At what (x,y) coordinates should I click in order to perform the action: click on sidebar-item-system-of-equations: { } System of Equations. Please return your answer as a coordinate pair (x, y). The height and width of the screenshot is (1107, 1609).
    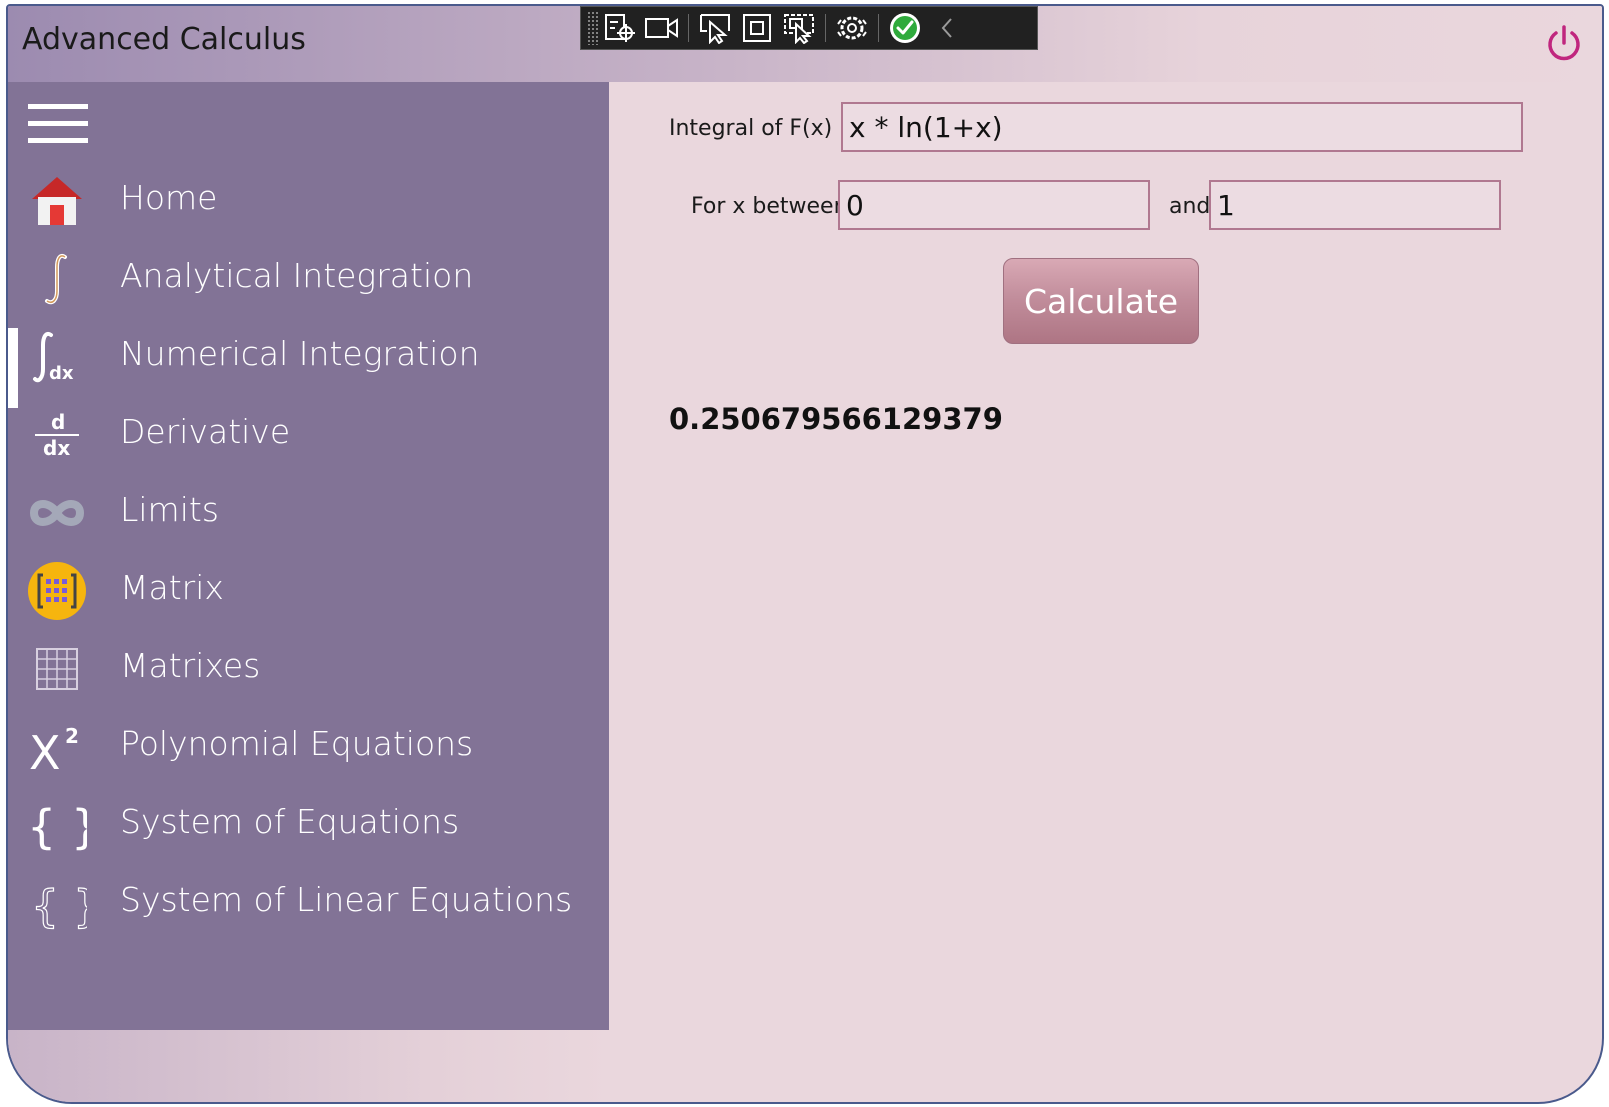
    Looking at the image, I should click on (308, 825).